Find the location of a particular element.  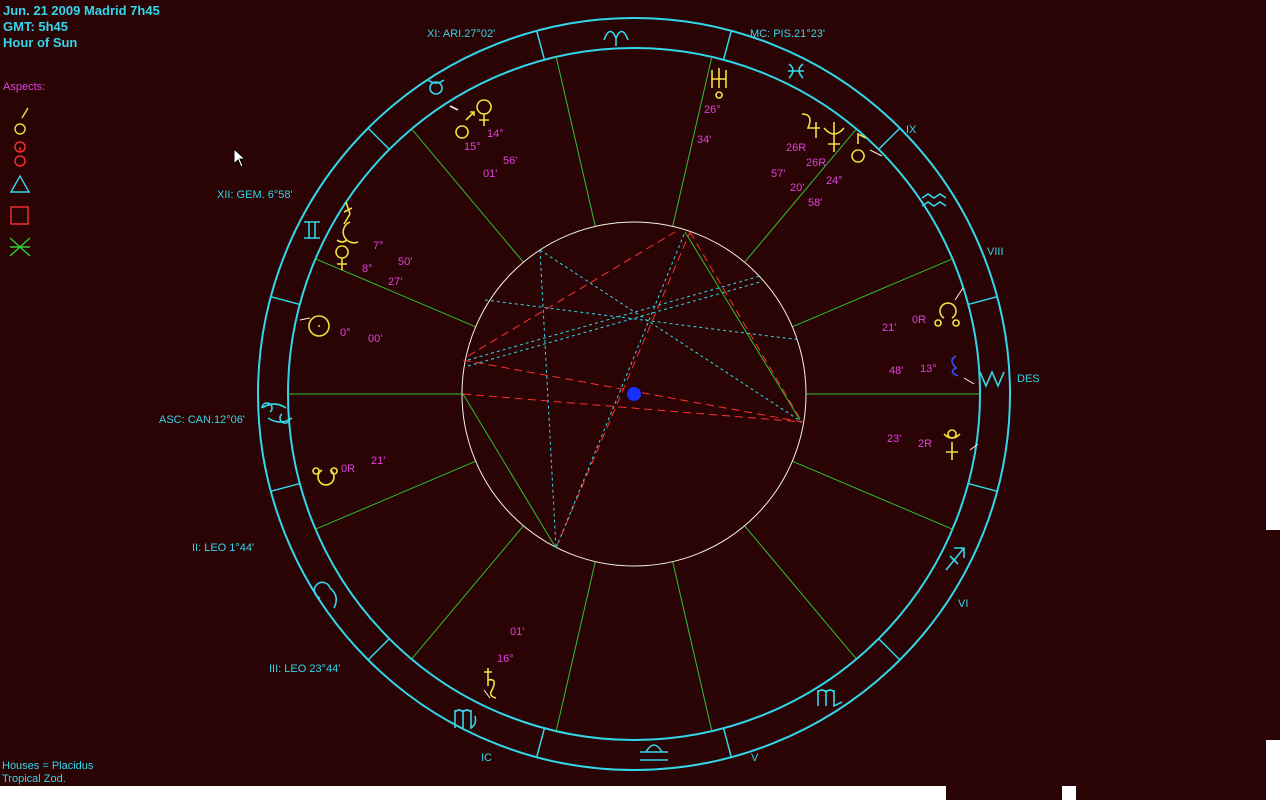

chart-hour-ruler: Hour of Sun is located at coordinates (40, 42).